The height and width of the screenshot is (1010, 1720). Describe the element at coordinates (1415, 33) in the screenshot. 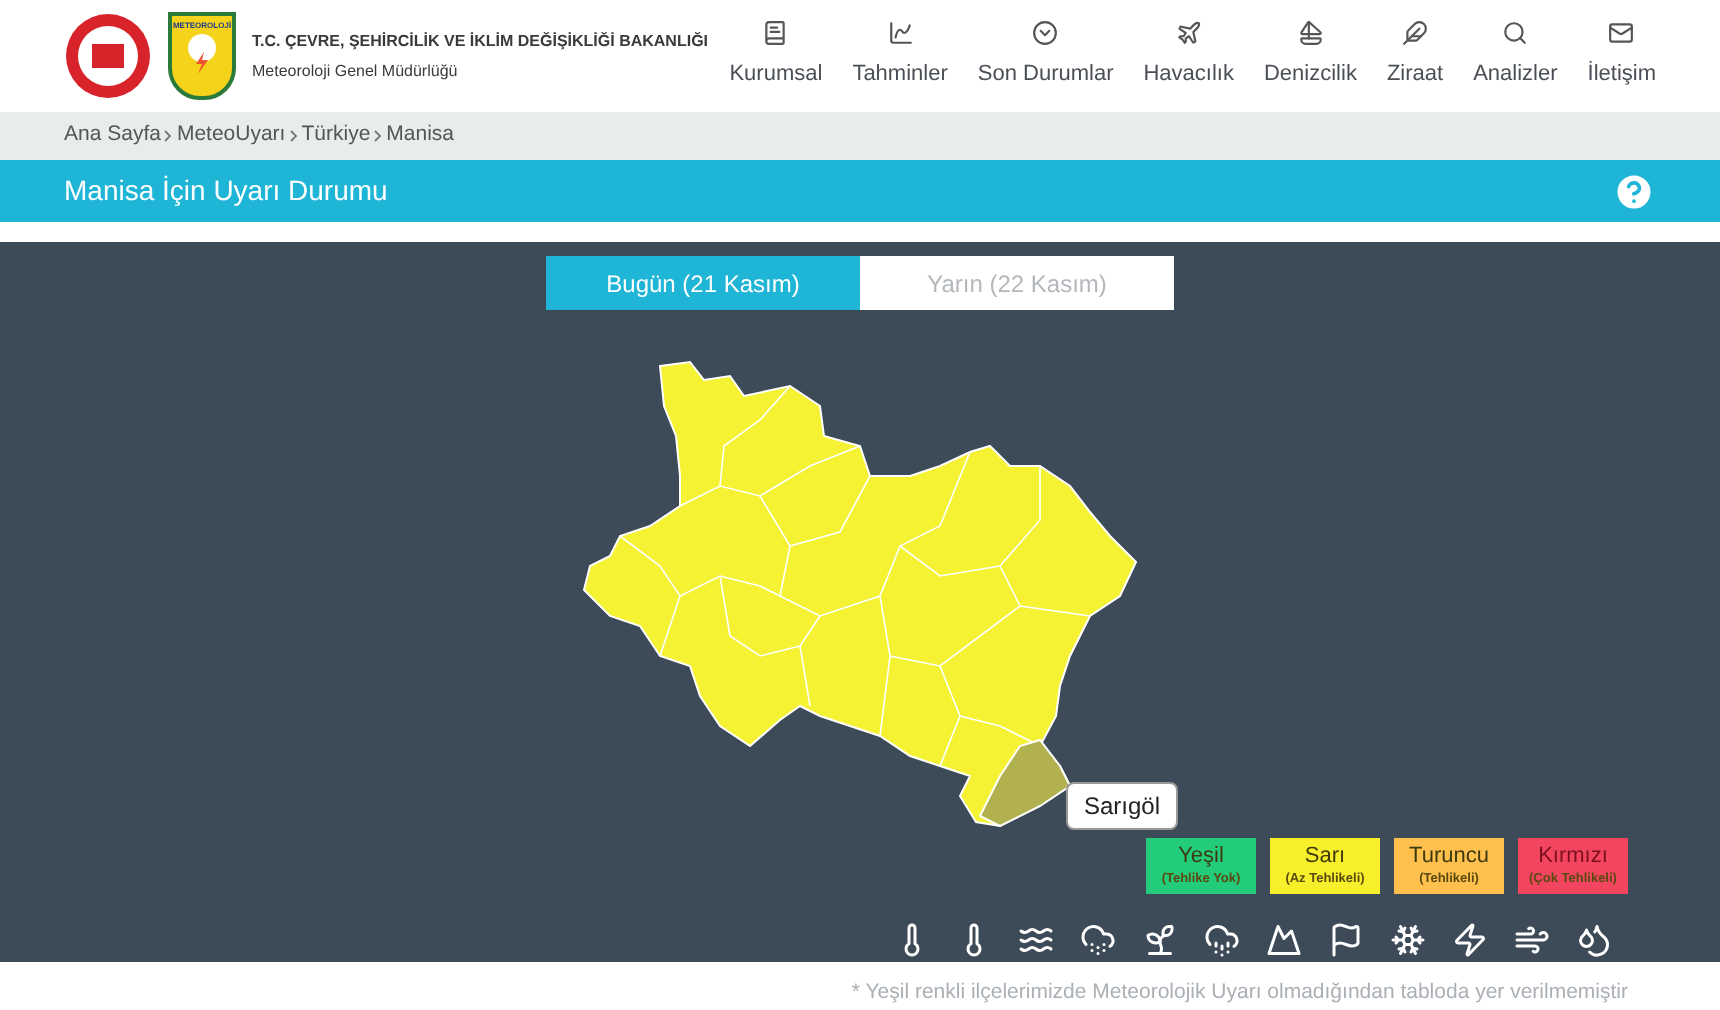

I see `feather-icon` at that location.